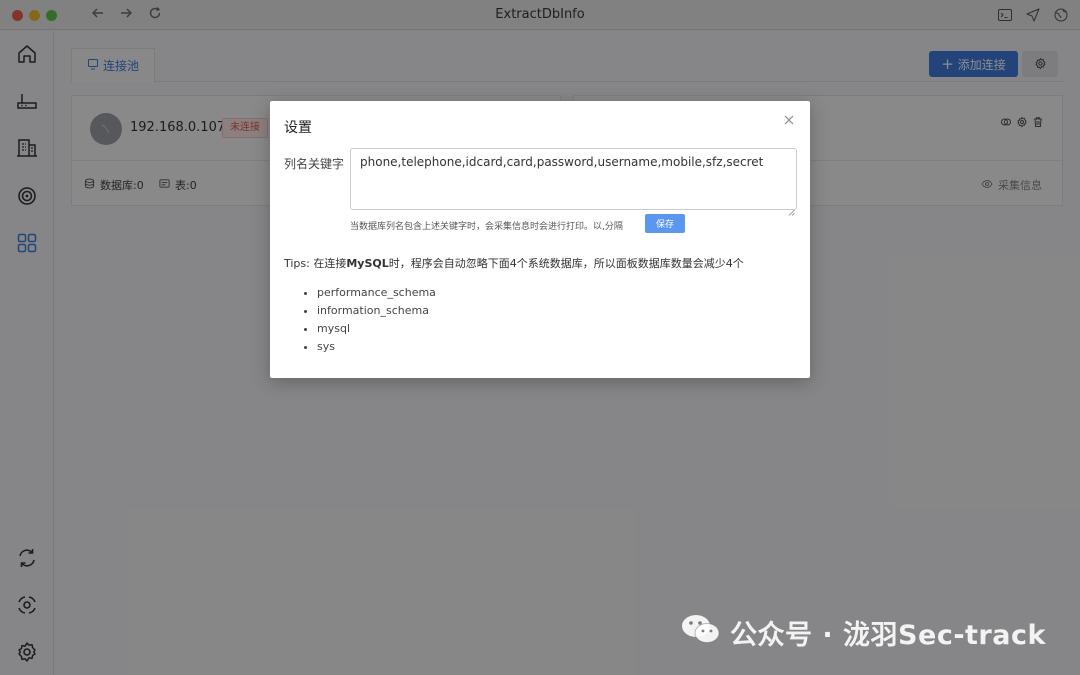  I want to click on tips-prefix: Tips: 在连接, so click(315, 263).